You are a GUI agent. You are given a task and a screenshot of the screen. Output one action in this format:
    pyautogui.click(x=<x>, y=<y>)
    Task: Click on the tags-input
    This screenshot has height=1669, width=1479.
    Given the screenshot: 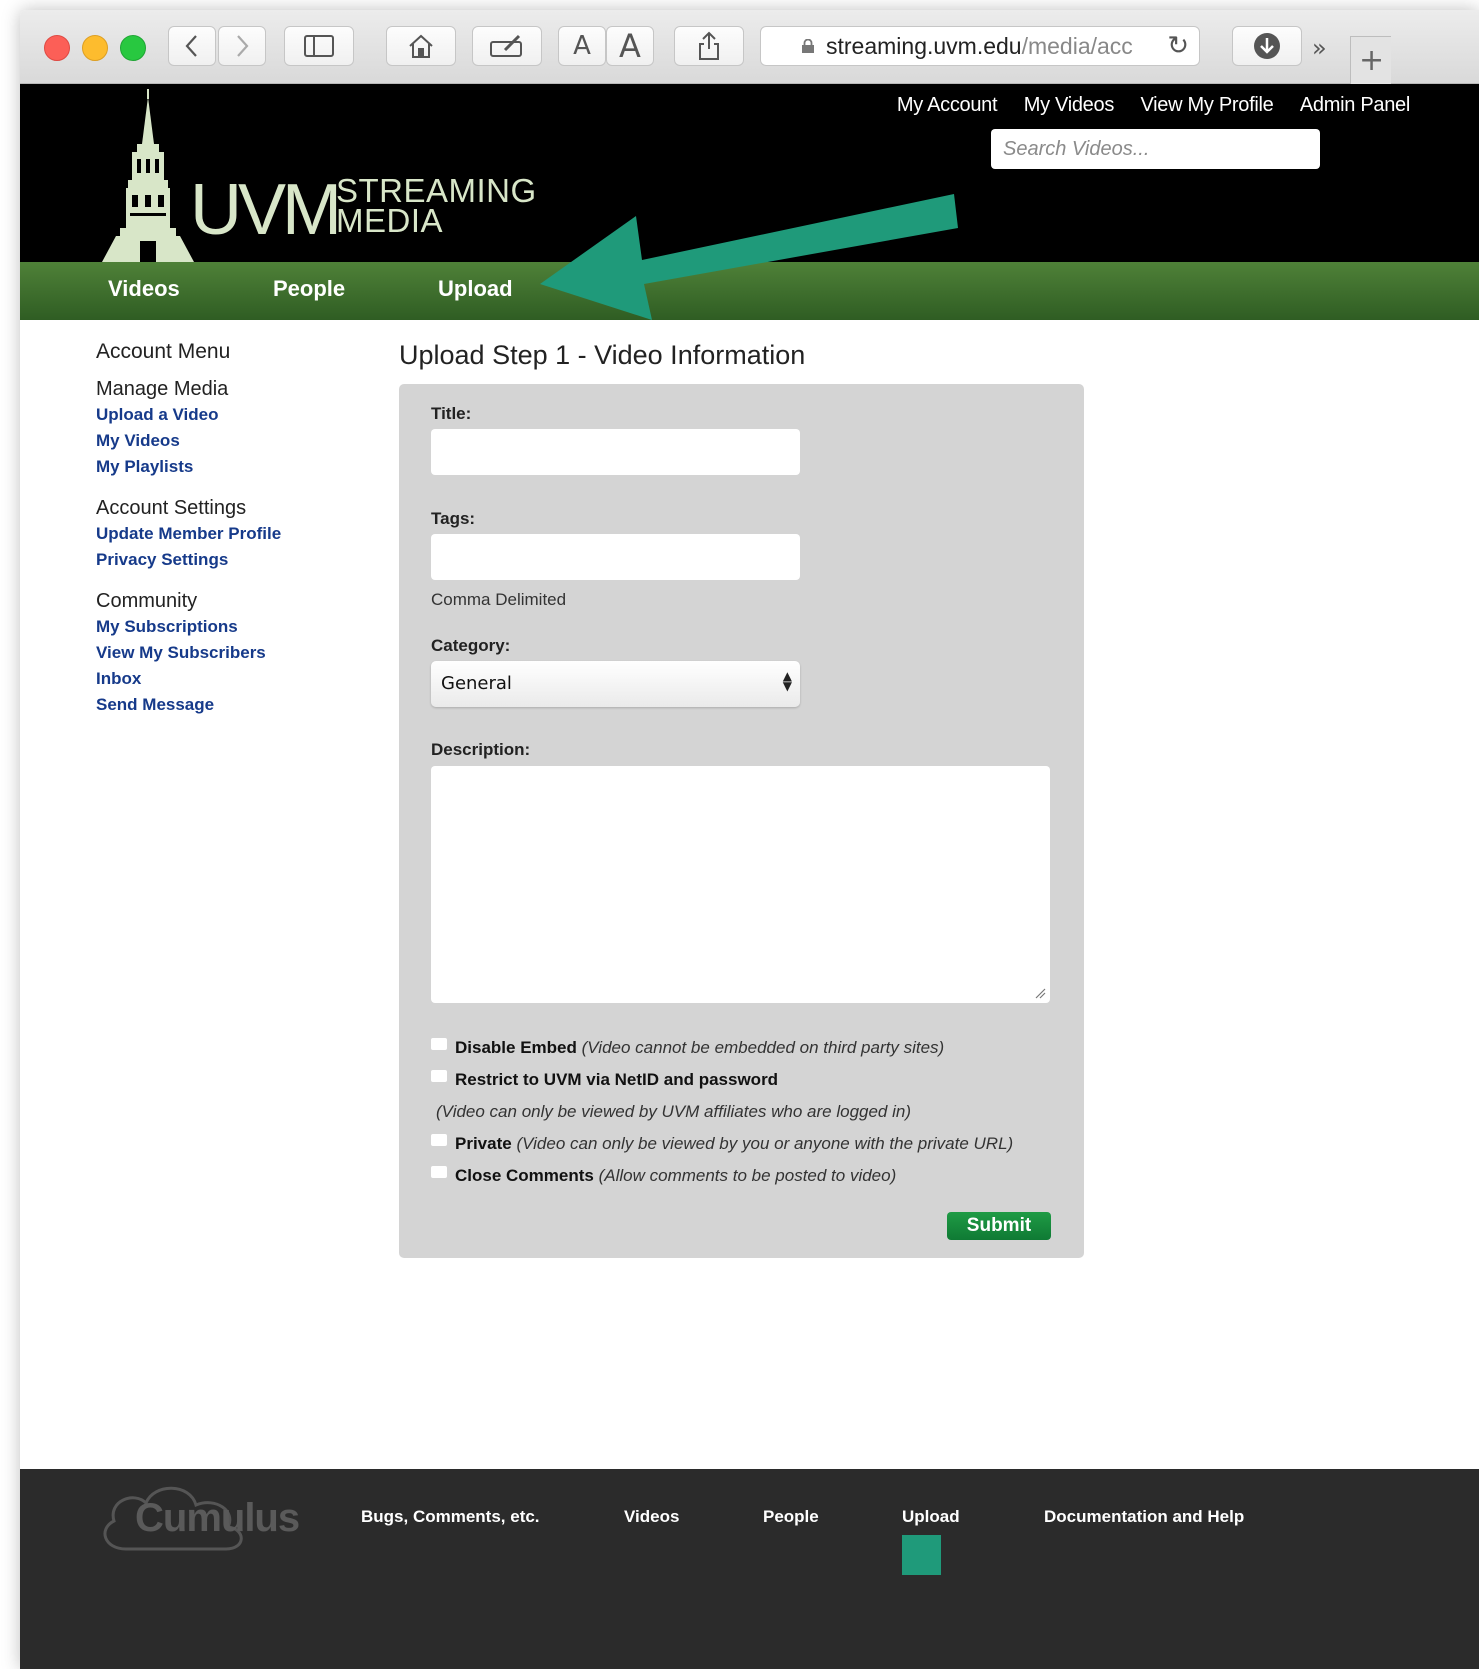 What is the action you would take?
    pyautogui.click(x=615, y=557)
    